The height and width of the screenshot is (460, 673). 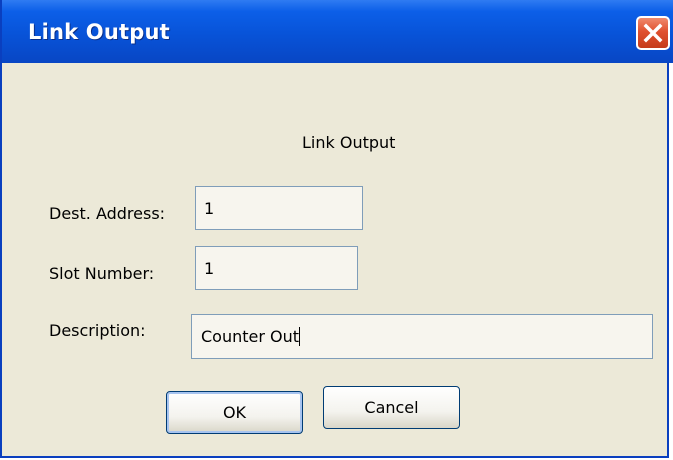 I want to click on description-value: Counter Out, so click(x=250, y=336).